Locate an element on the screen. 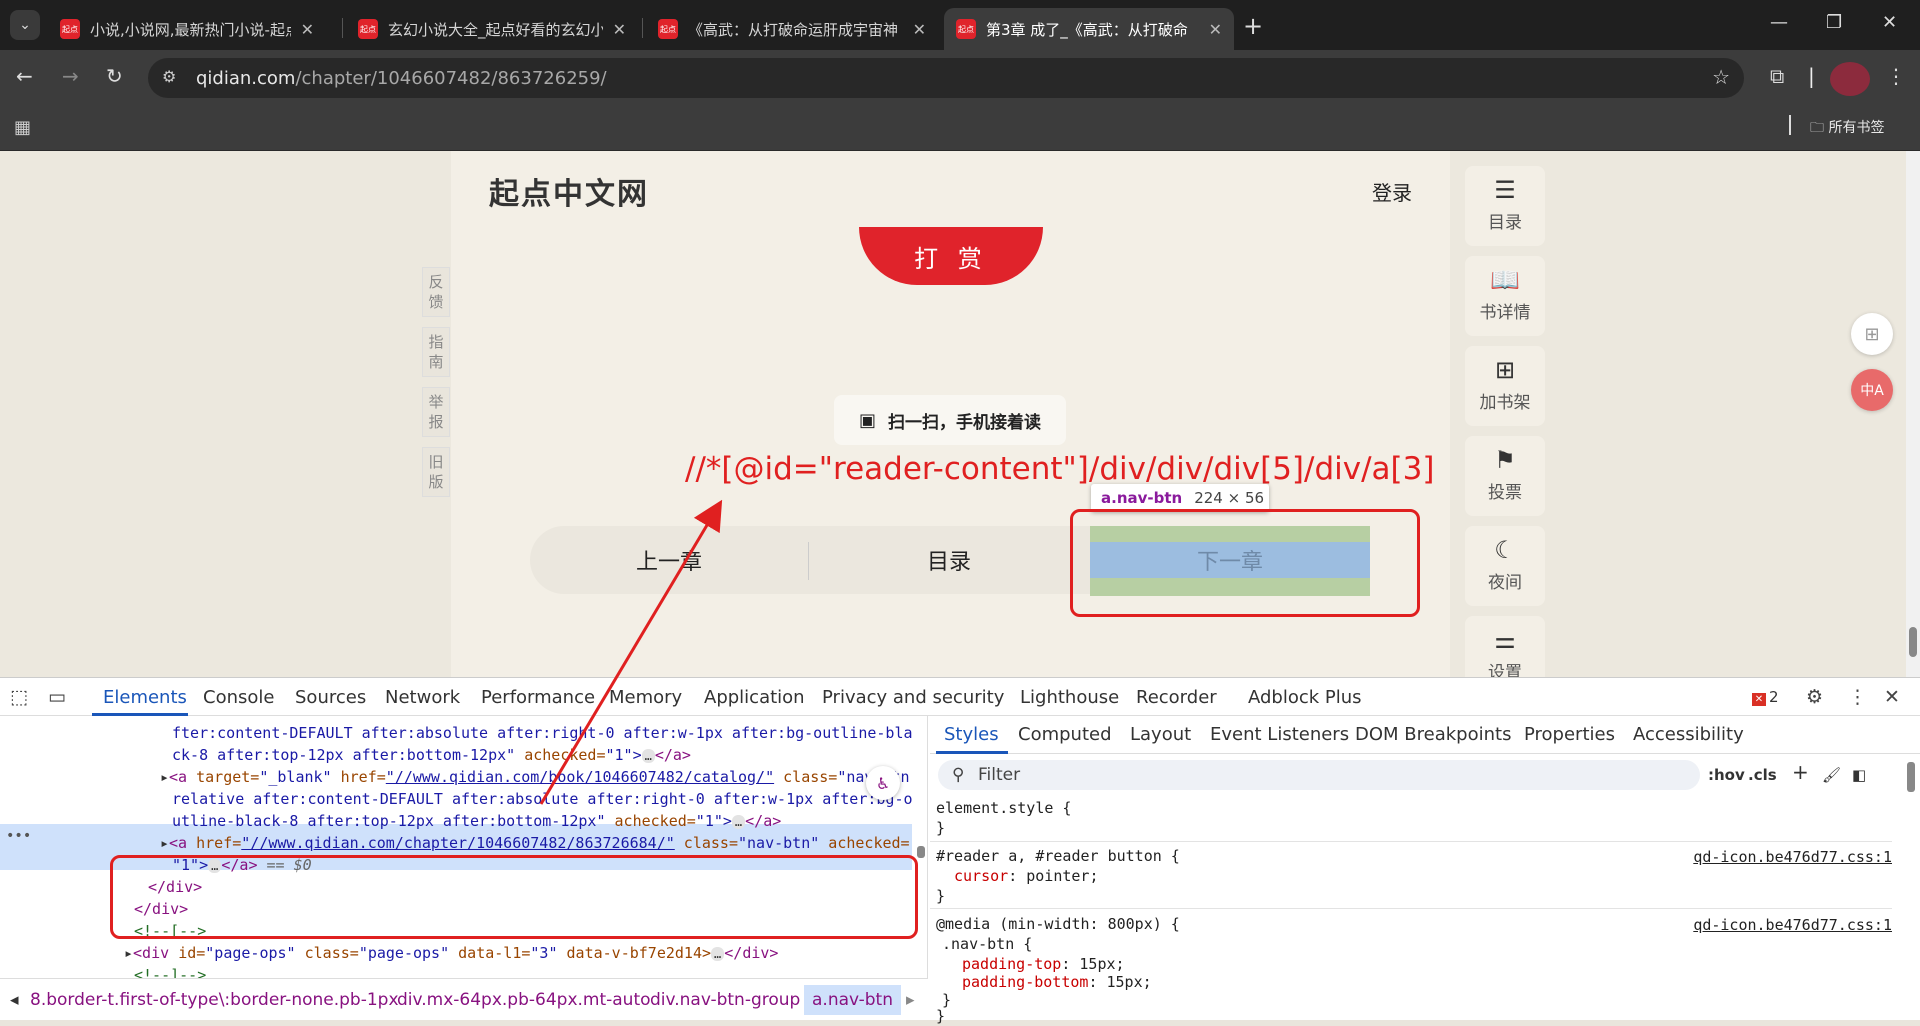 This screenshot has width=1920, height=1026. accessibility-icon: ♿ is located at coordinates (883, 783).